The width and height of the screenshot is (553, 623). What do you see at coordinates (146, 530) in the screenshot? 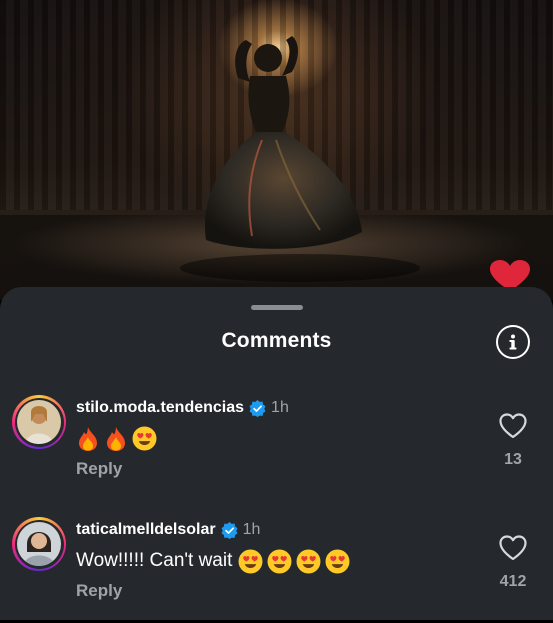
I see `comment-username: taticalmelldelsolar` at bounding box center [146, 530].